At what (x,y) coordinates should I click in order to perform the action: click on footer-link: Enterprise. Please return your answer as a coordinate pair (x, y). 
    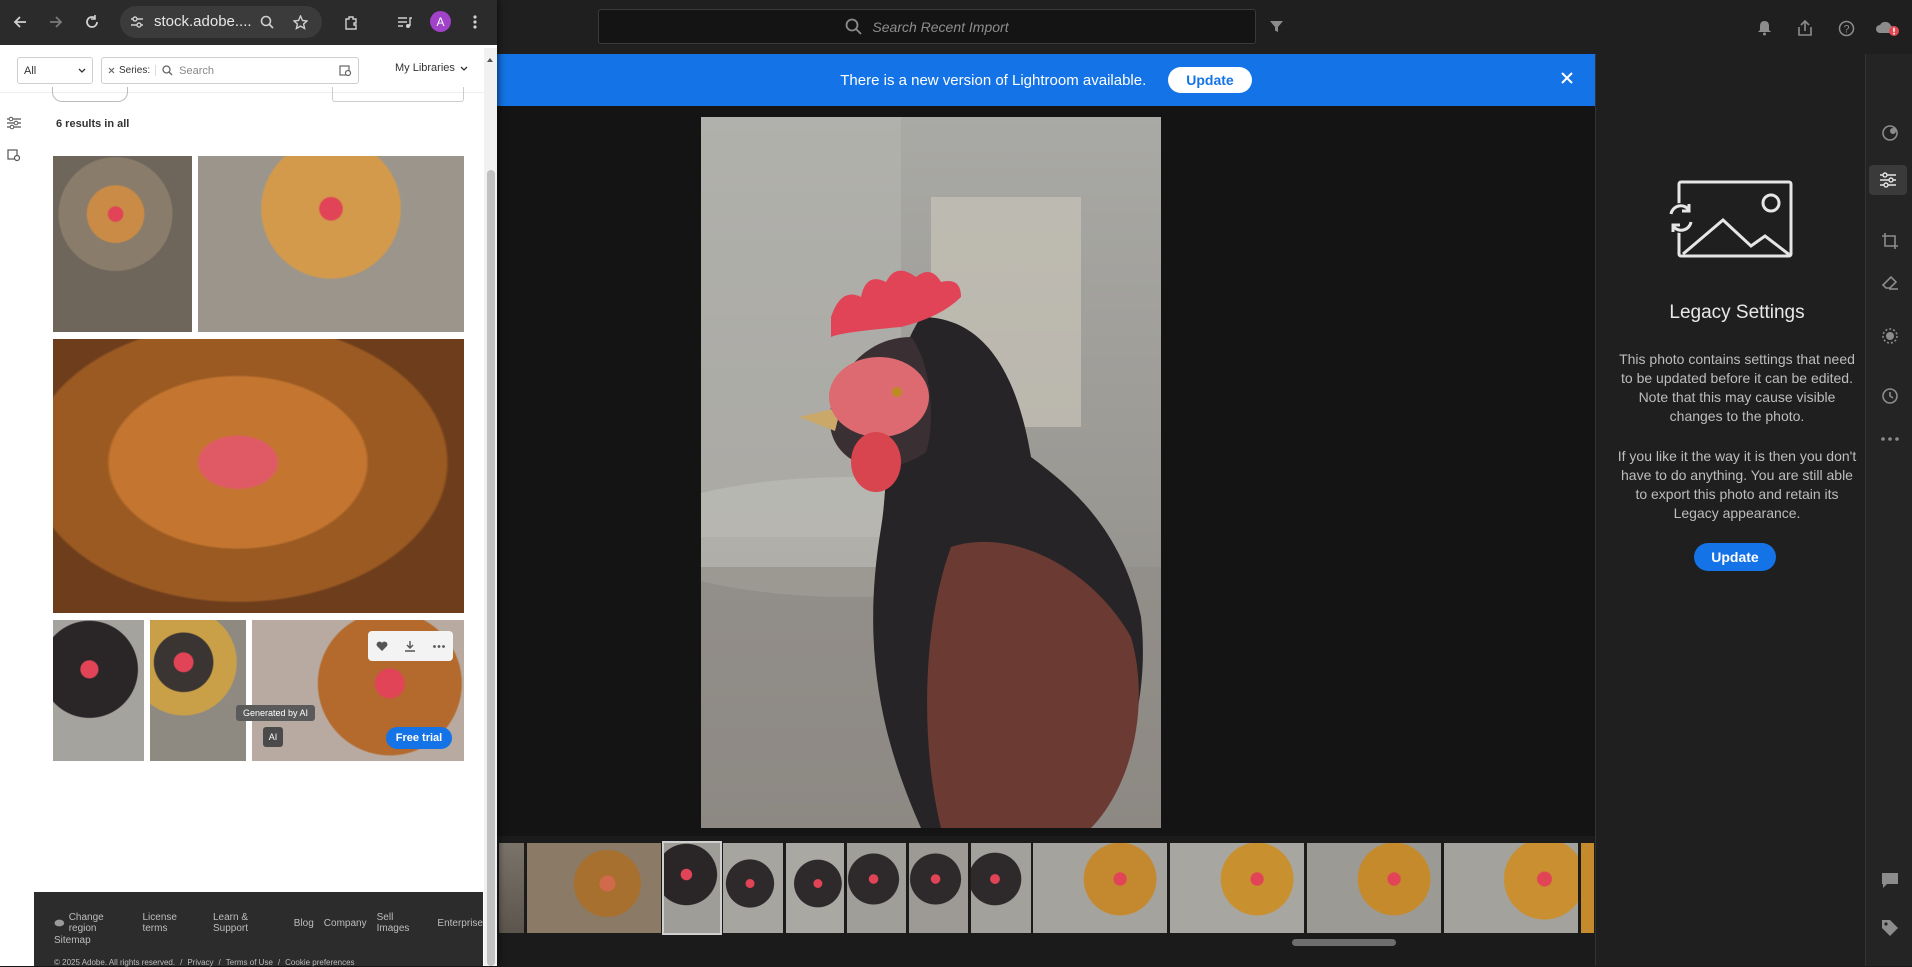
    Looking at the image, I should click on (460, 923).